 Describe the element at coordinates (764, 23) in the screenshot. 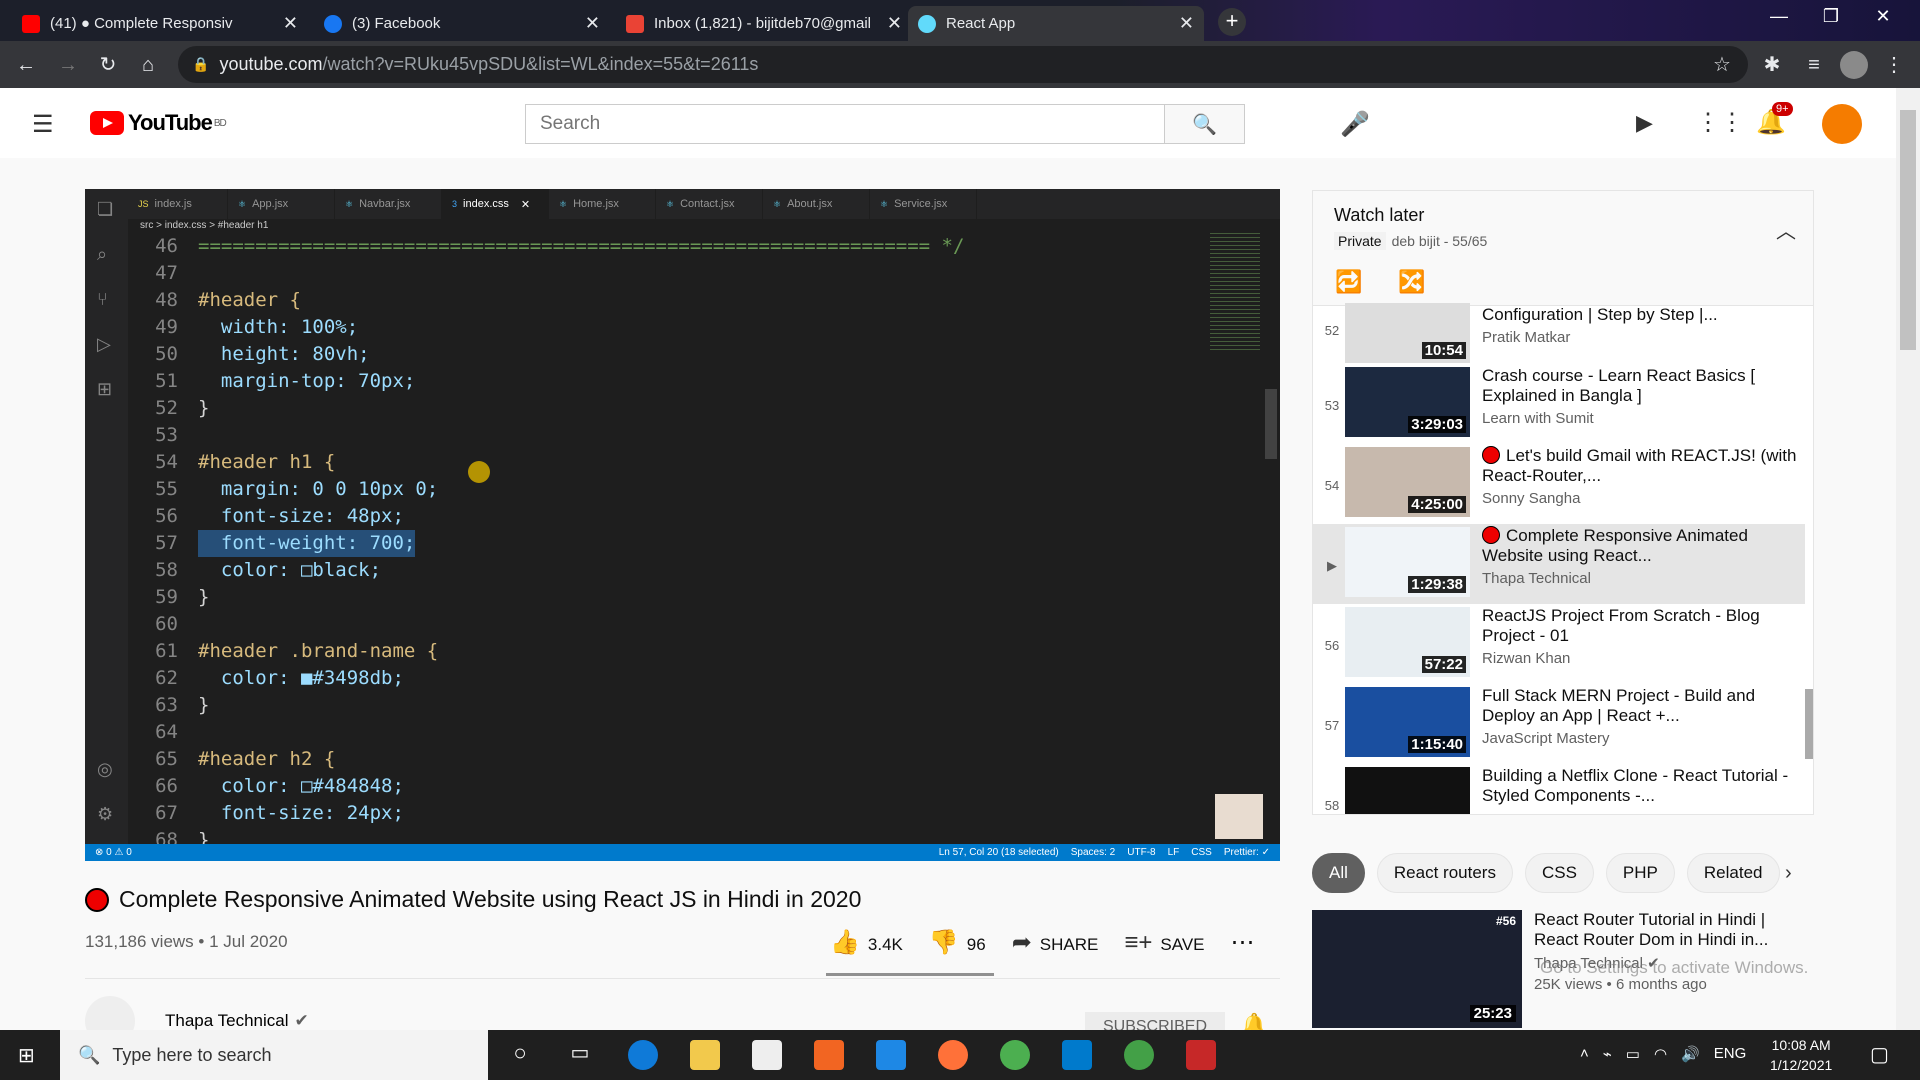

I see `tab-gmail: Inbox (1,821) - bijitdeb70@gmail ✕` at that location.